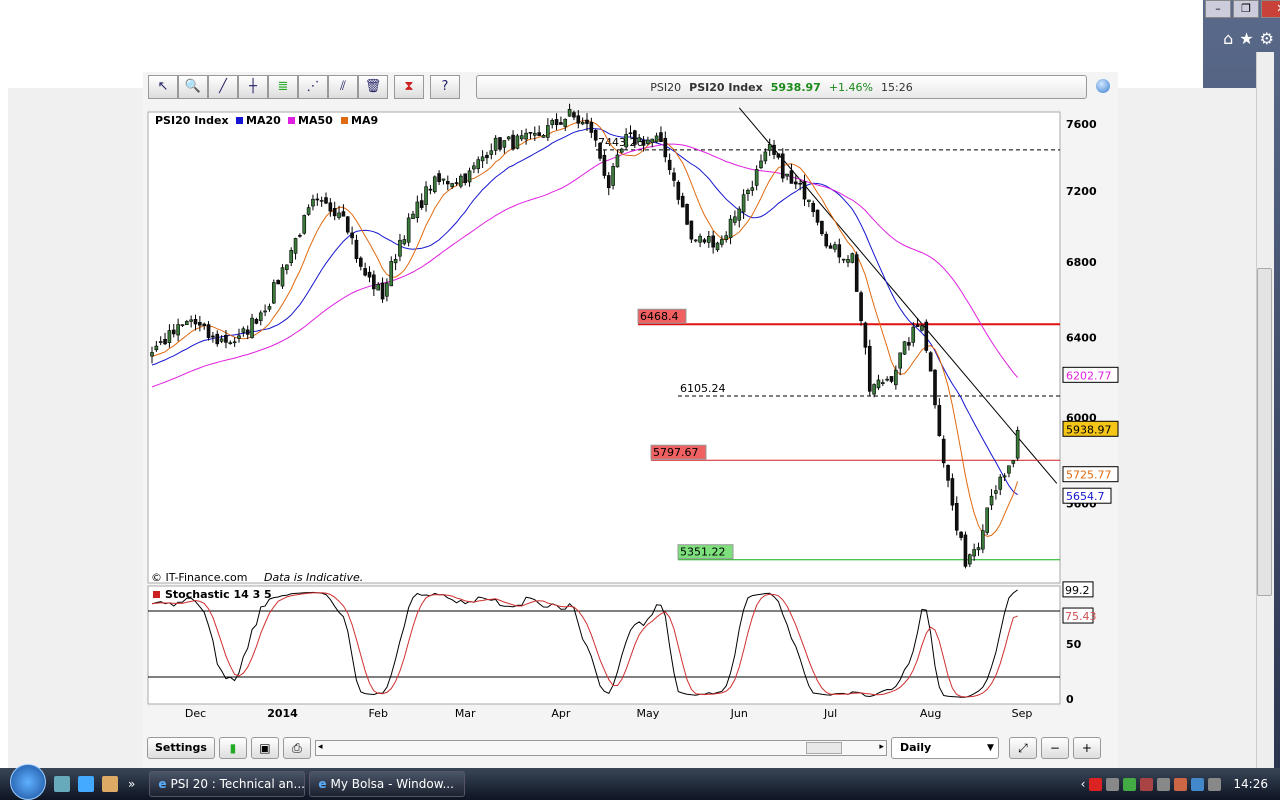  Describe the element at coordinates (1089, 375) in the screenshot. I see `last-value-label: 6202.77` at that location.